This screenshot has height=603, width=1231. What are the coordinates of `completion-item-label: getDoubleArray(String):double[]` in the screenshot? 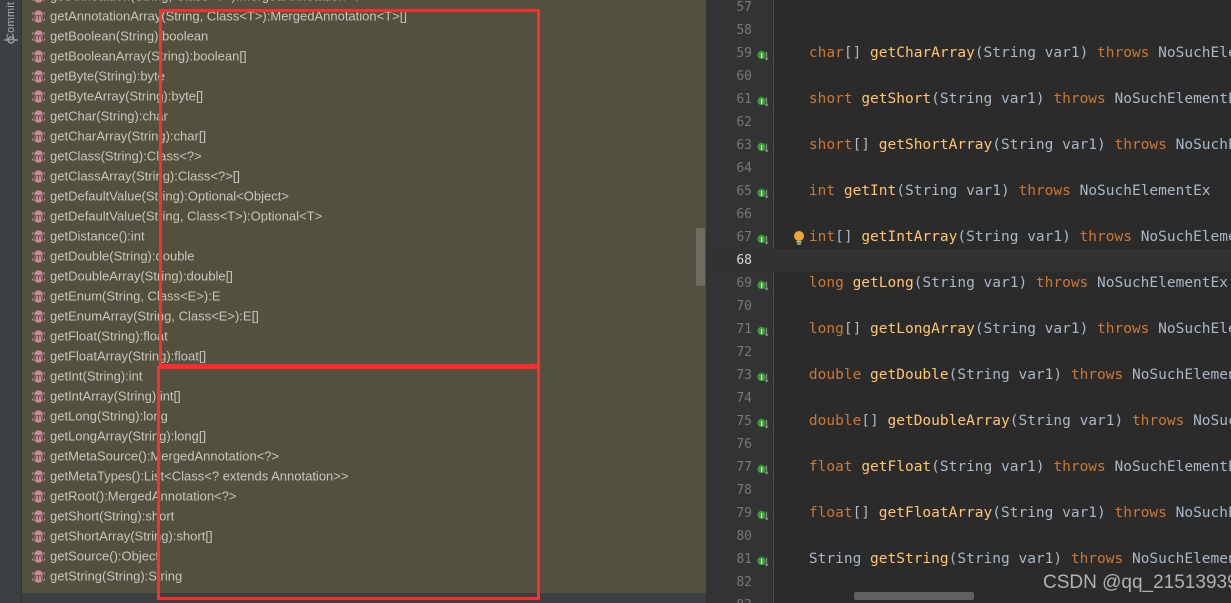 It's located at (141, 276).